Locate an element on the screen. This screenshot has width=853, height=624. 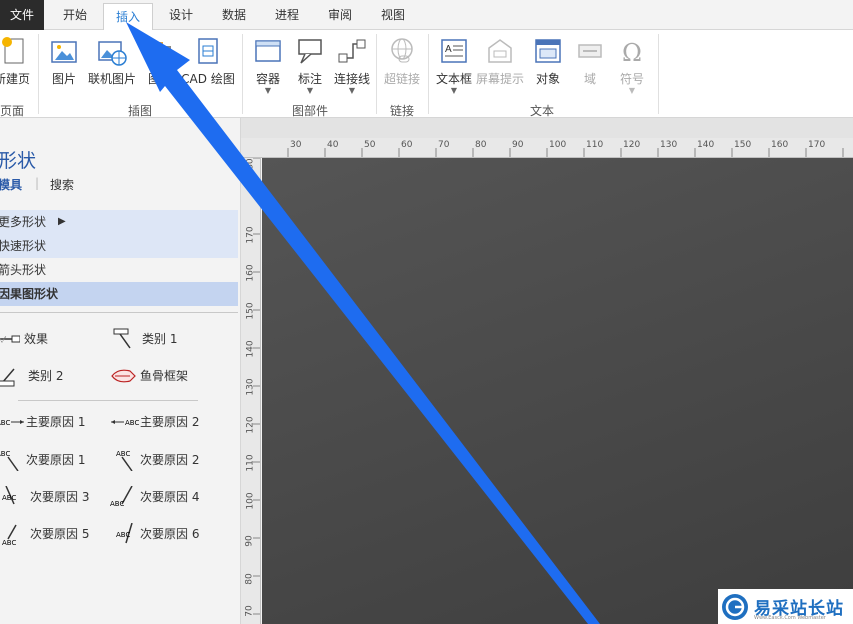
tab-process: 进程 is located at coordinates (287, 15).